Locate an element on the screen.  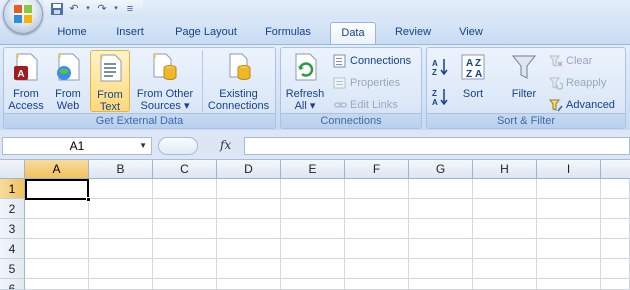
sort-a-to-z-button: A Z is located at coordinates (440, 67).